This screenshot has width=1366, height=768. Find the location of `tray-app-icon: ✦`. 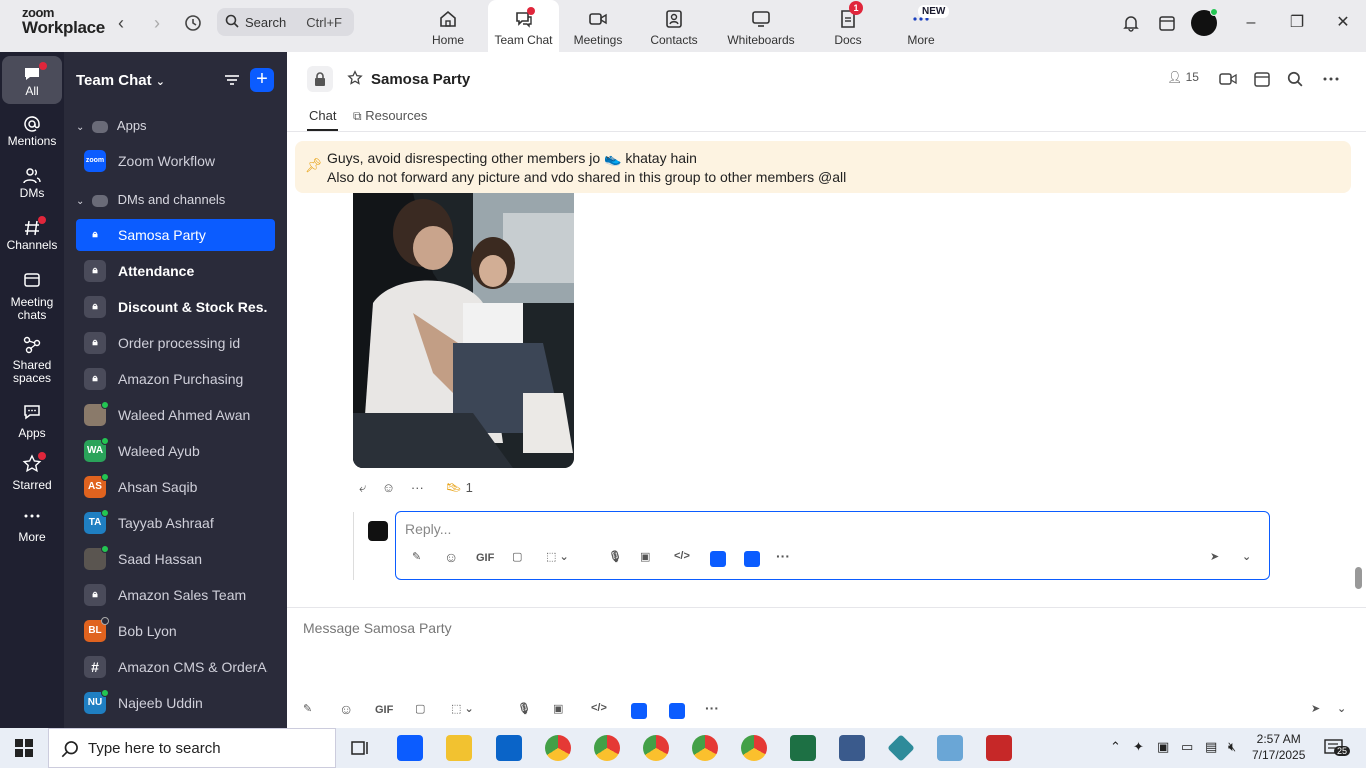

tray-app-icon: ✦ is located at coordinates (1138, 747).